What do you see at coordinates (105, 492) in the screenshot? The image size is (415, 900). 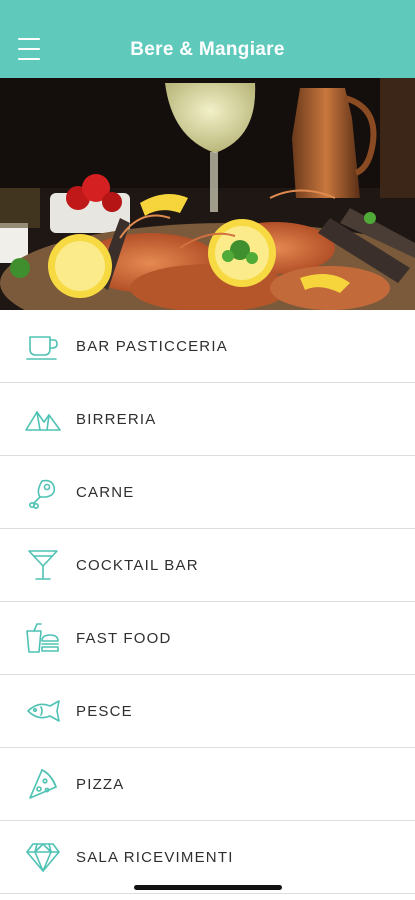 I see `list-item-label: CARNE` at bounding box center [105, 492].